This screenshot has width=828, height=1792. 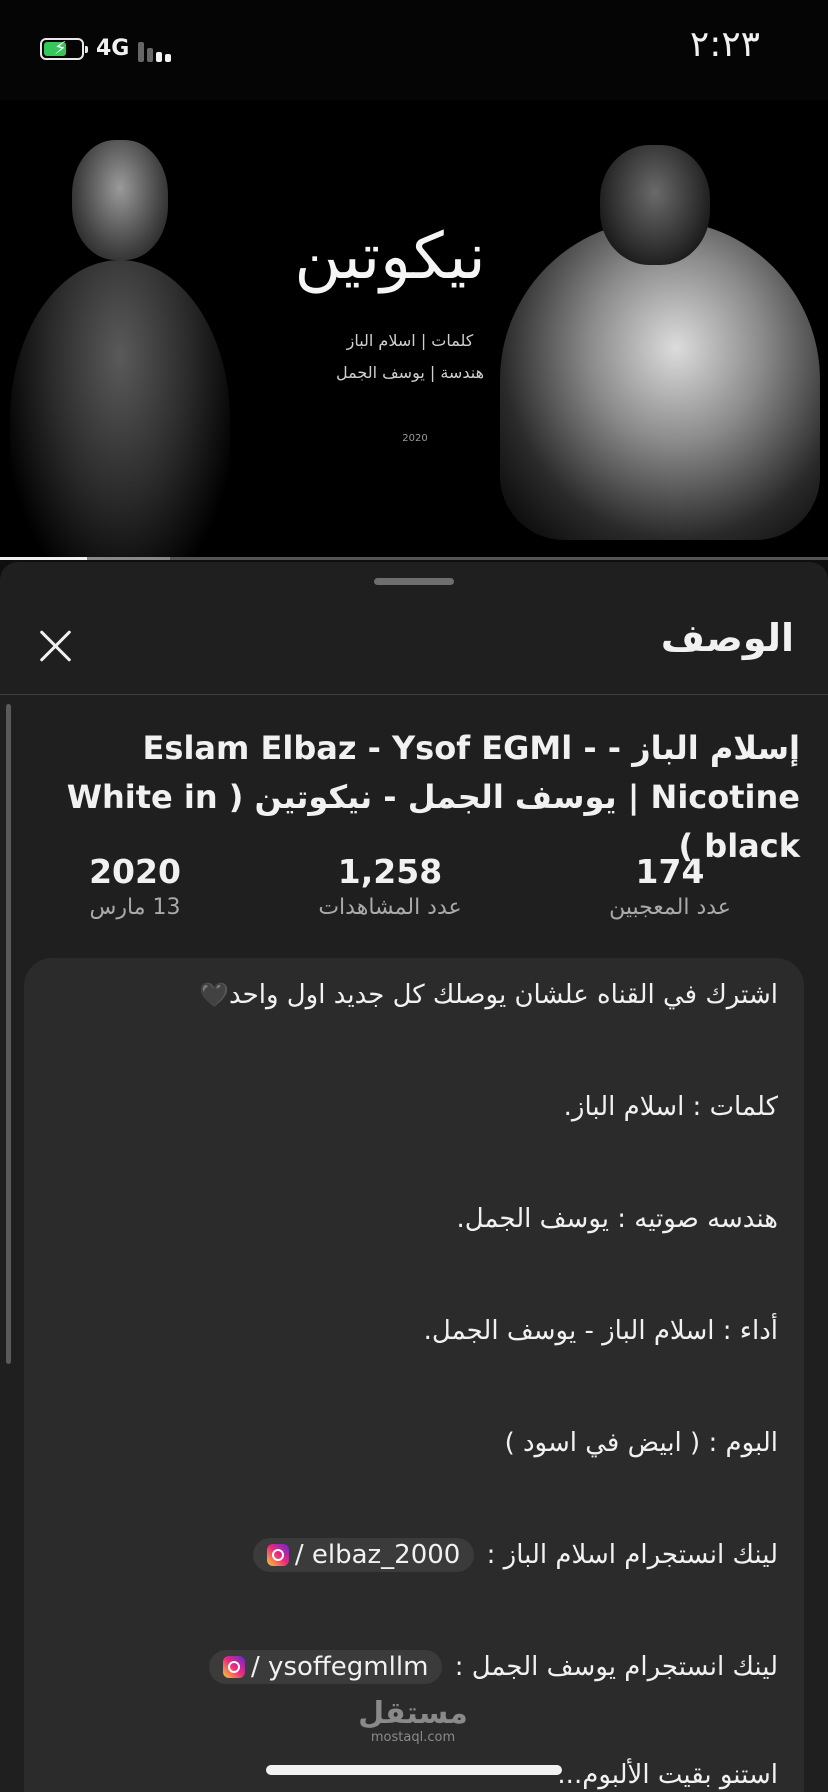 I want to click on black-heart-icon: 🖤, so click(x=214, y=995).